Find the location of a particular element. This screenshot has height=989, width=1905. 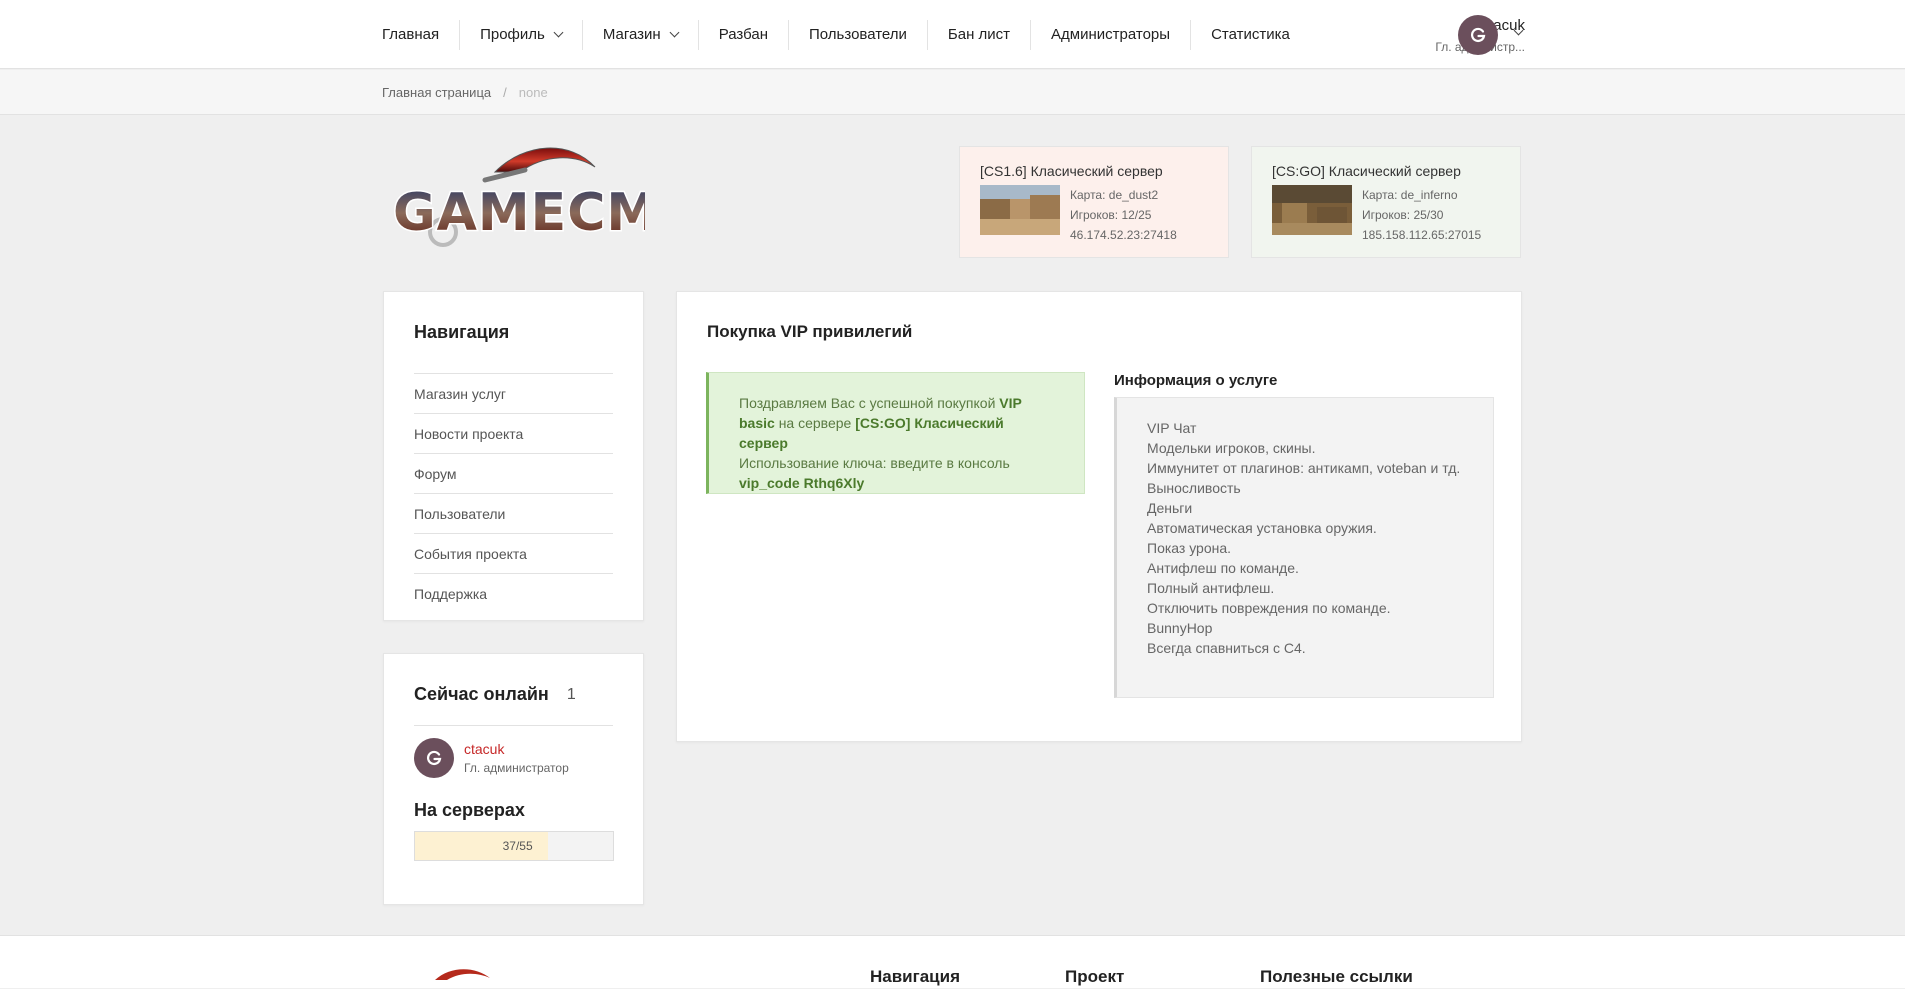

success-text-1: Поздравляем Вас с успешной покупкой is located at coordinates (869, 403).